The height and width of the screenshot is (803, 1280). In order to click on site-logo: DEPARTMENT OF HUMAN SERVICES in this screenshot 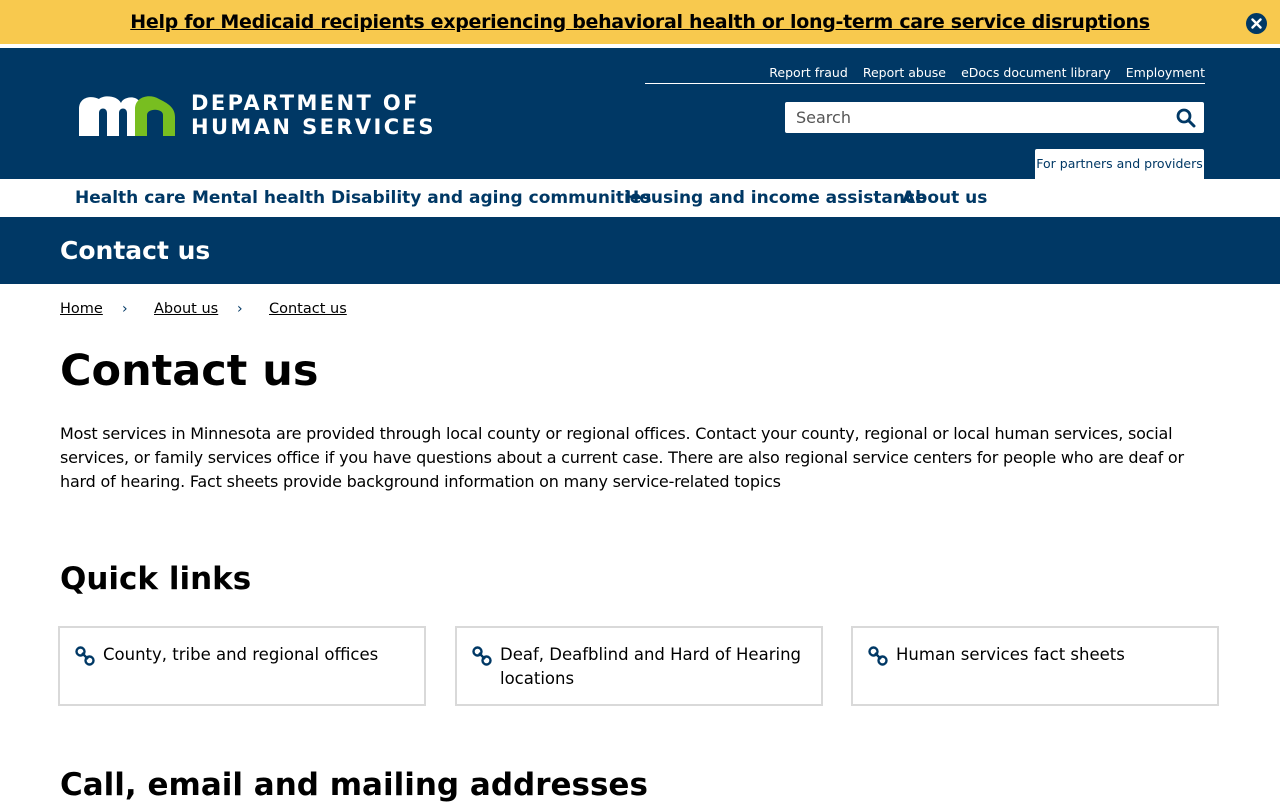, I will do `click(256, 115)`.